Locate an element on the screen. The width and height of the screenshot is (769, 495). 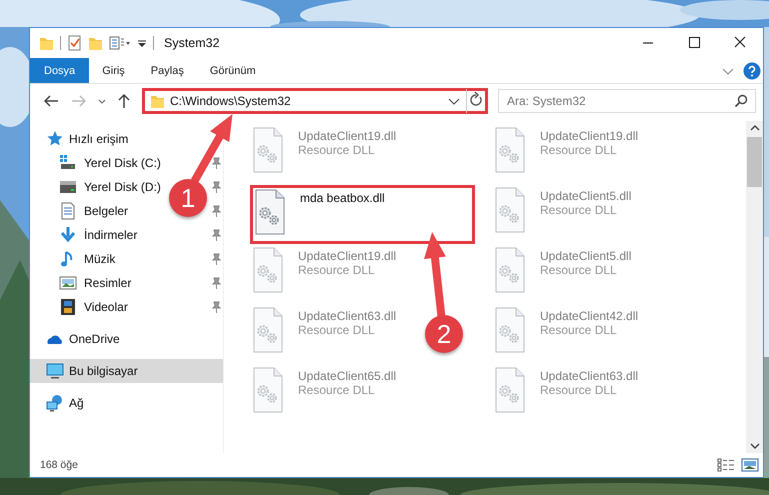
ribbon-tab: Paylaş is located at coordinates (167, 70).